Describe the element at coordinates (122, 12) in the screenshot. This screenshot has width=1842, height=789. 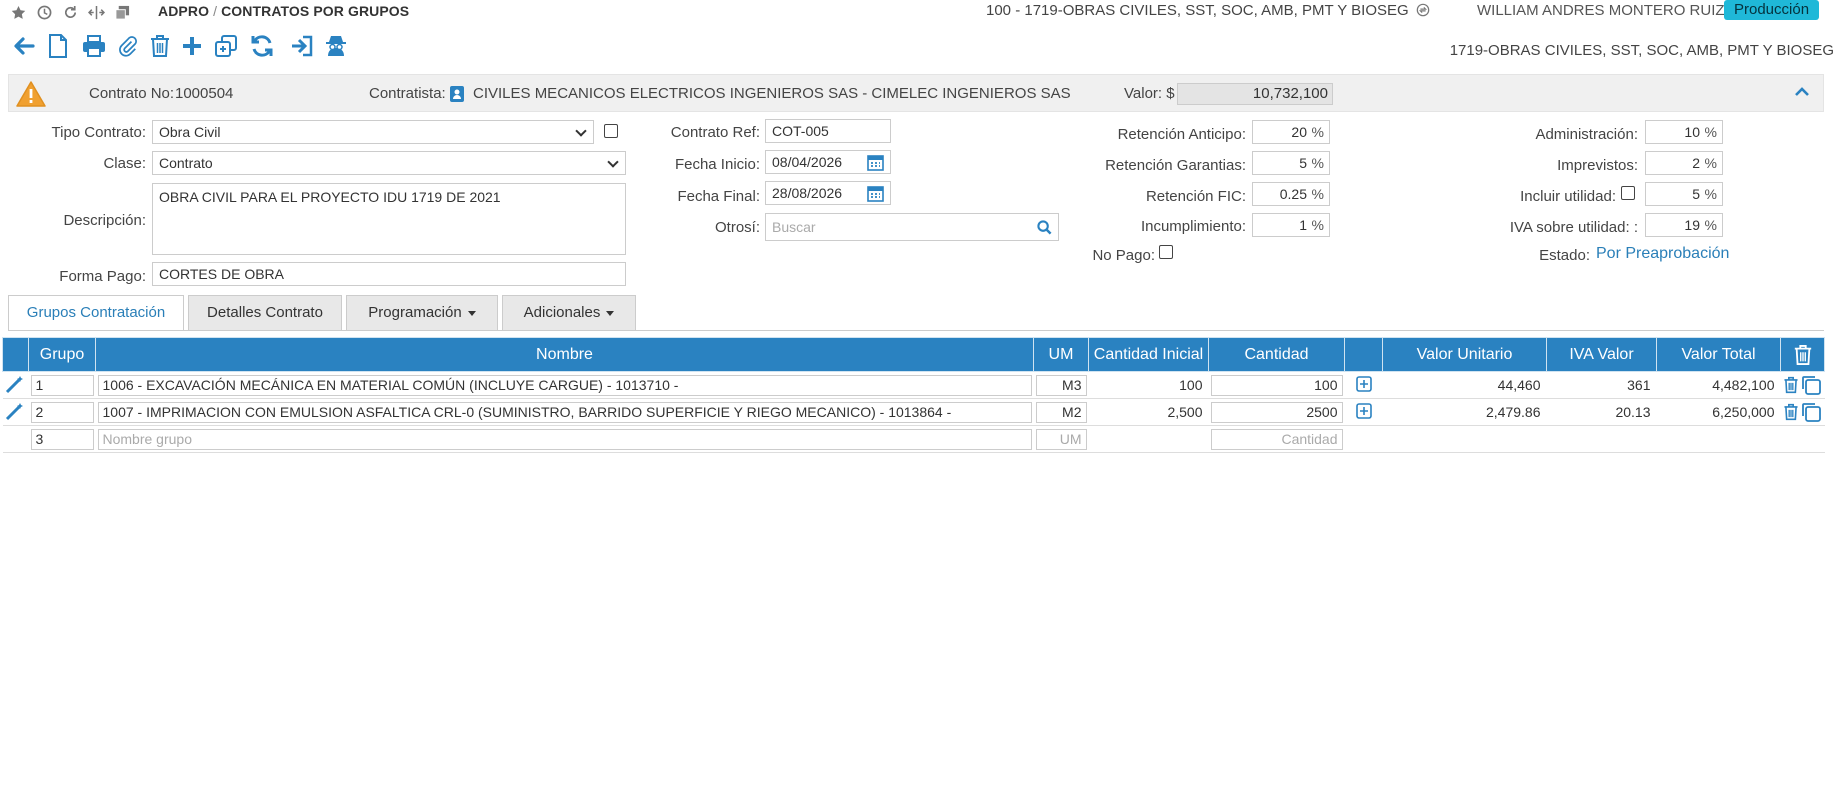
I see `windows-icon` at that location.